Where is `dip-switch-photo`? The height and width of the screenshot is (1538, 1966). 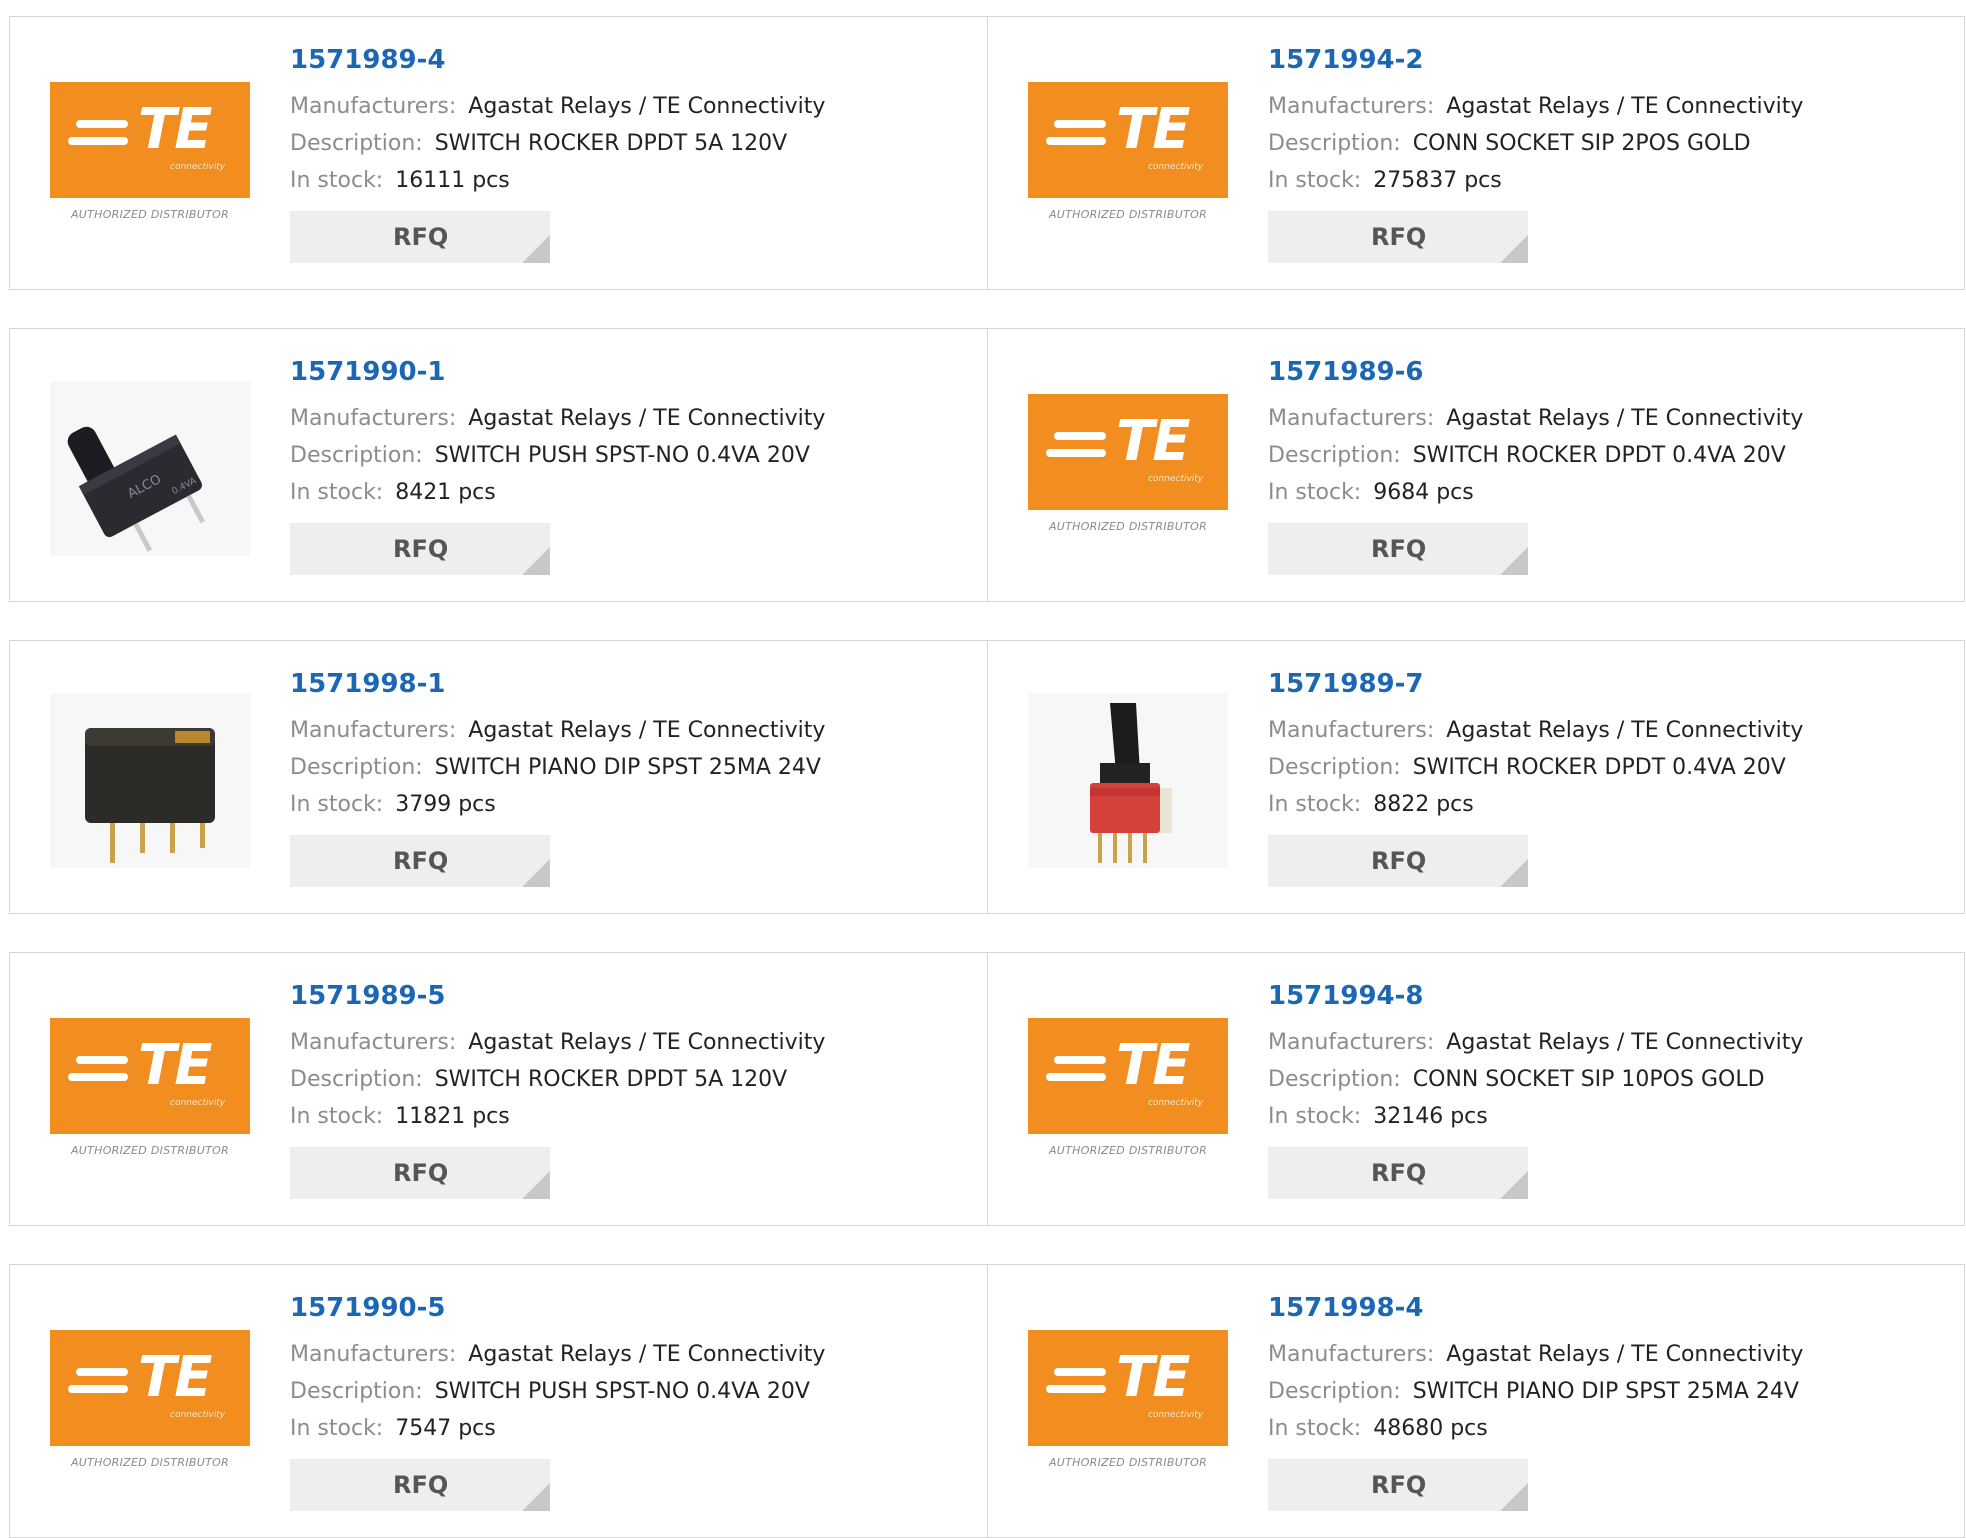 dip-switch-photo is located at coordinates (150, 780).